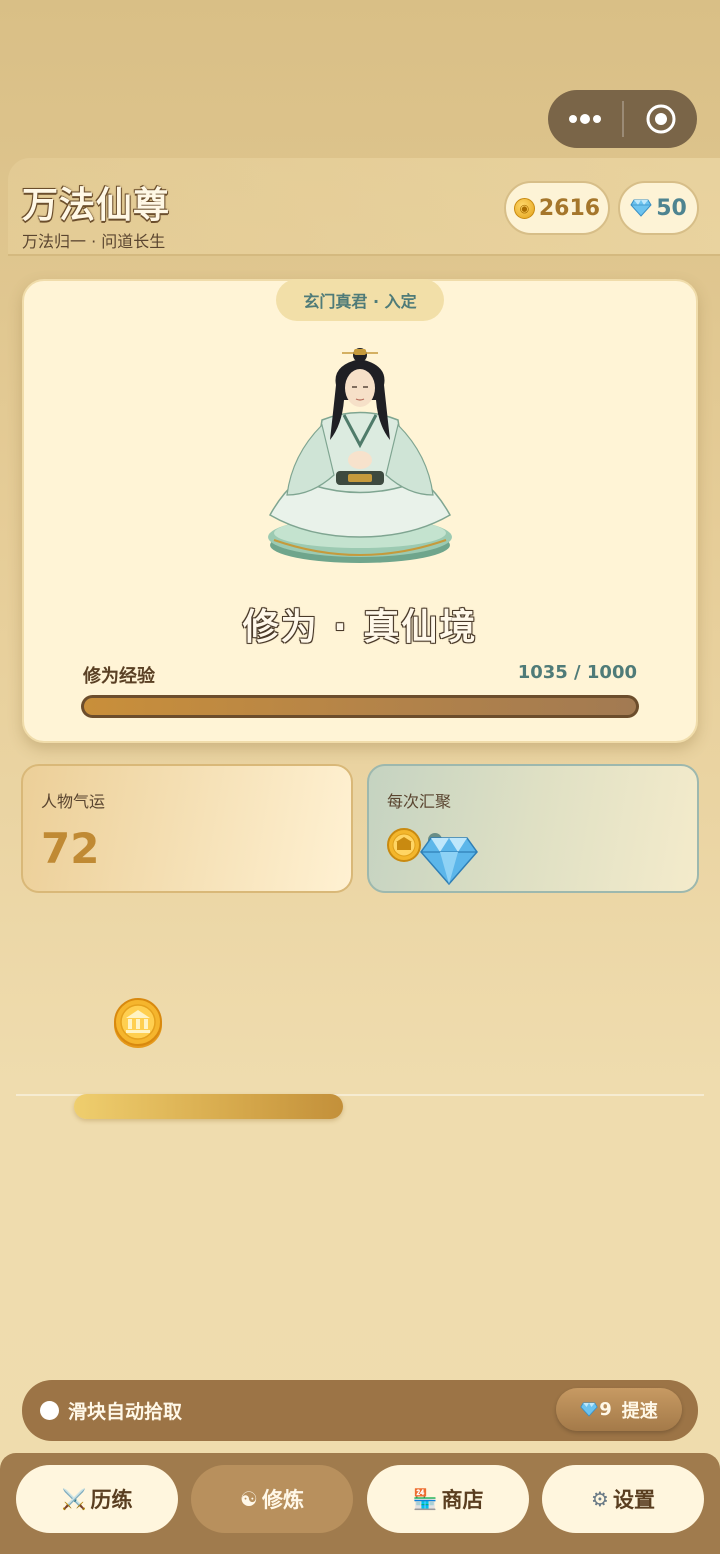 This screenshot has width=720, height=1554. What do you see at coordinates (96, 205) in the screenshot?
I see `app-title: 万法仙尊` at bounding box center [96, 205].